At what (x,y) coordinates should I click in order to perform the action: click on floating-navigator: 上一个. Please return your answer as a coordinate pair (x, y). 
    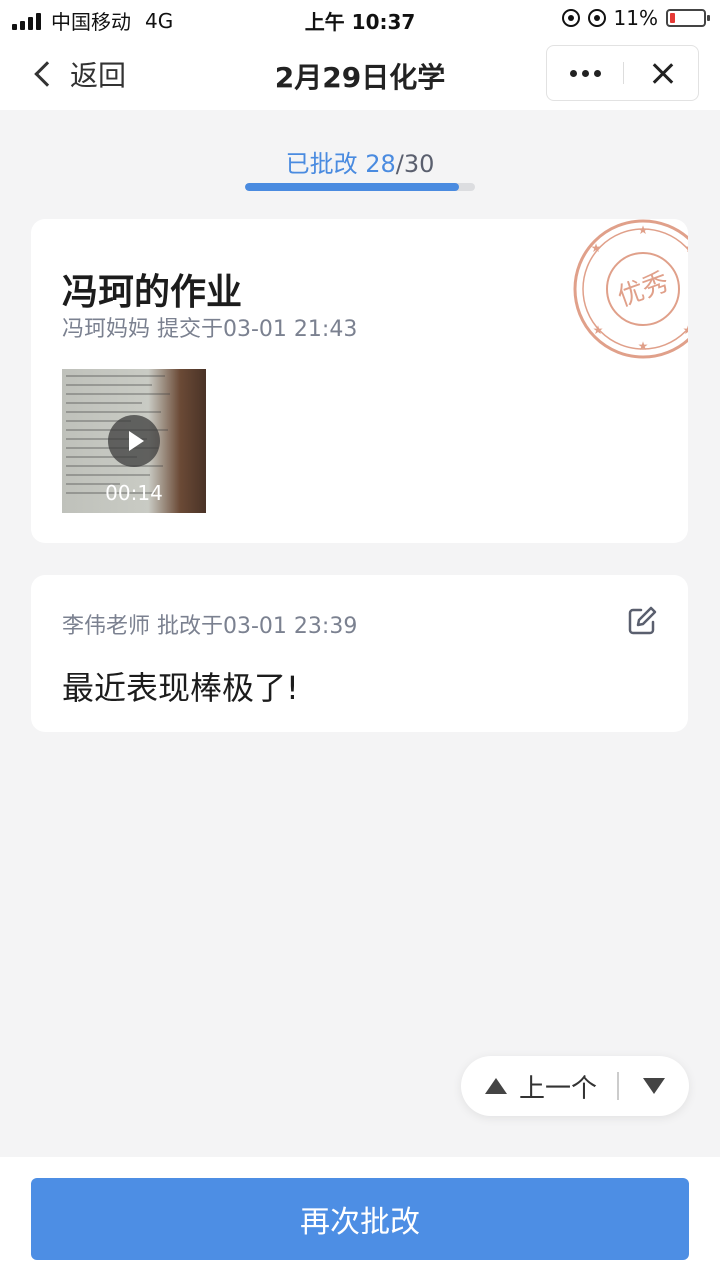
    Looking at the image, I should click on (575, 1086).